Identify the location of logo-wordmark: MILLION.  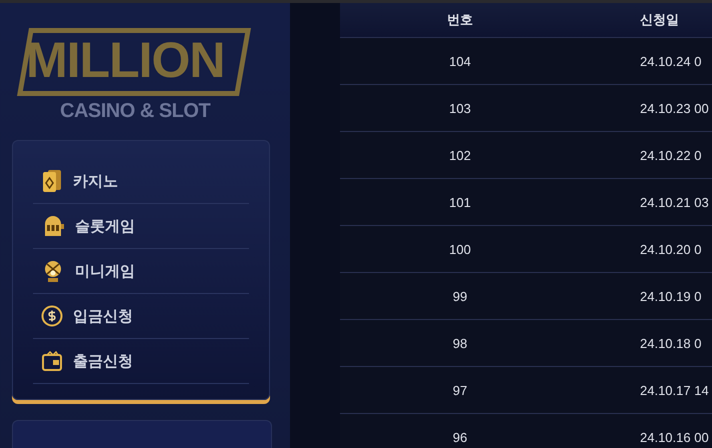
(134, 62).